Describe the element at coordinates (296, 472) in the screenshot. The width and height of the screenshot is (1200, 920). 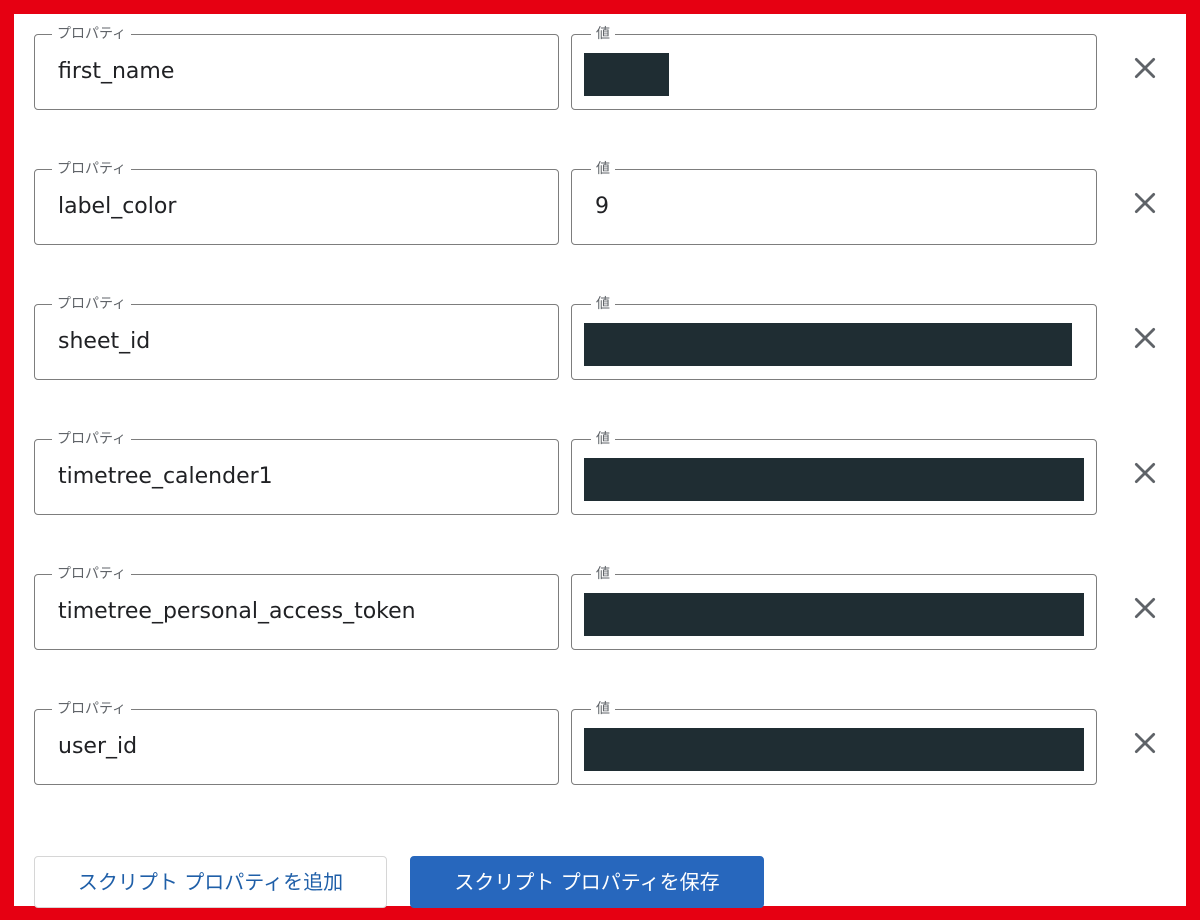
I see `property-name-field: プロパティ timetree_calender1` at that location.